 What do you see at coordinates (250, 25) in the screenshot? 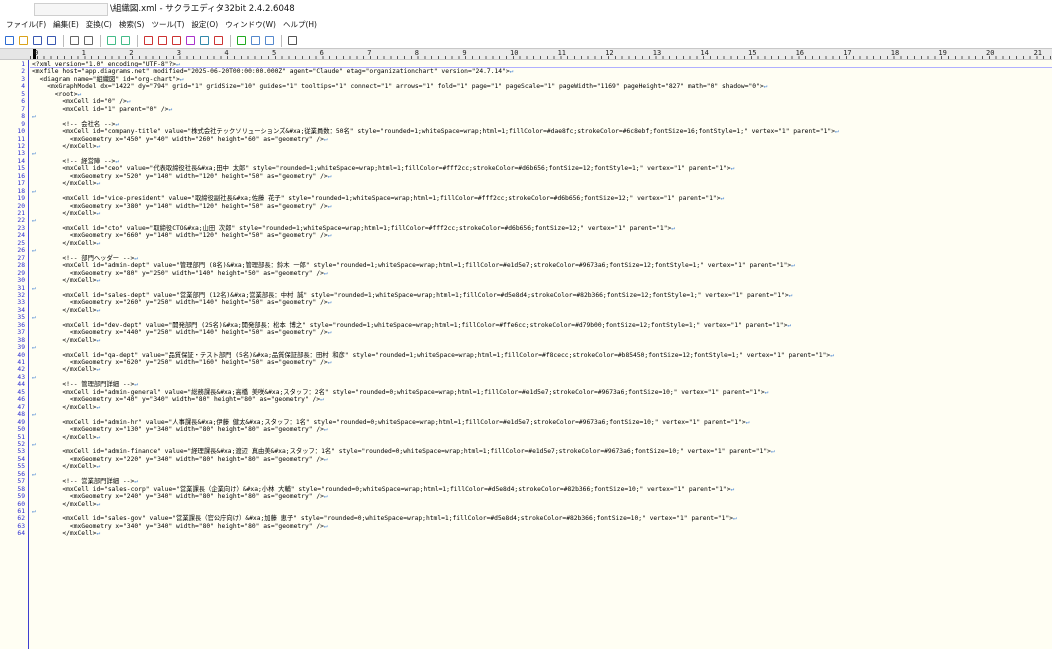
I see `menu-item-6: ウィンドウ(W)` at bounding box center [250, 25].